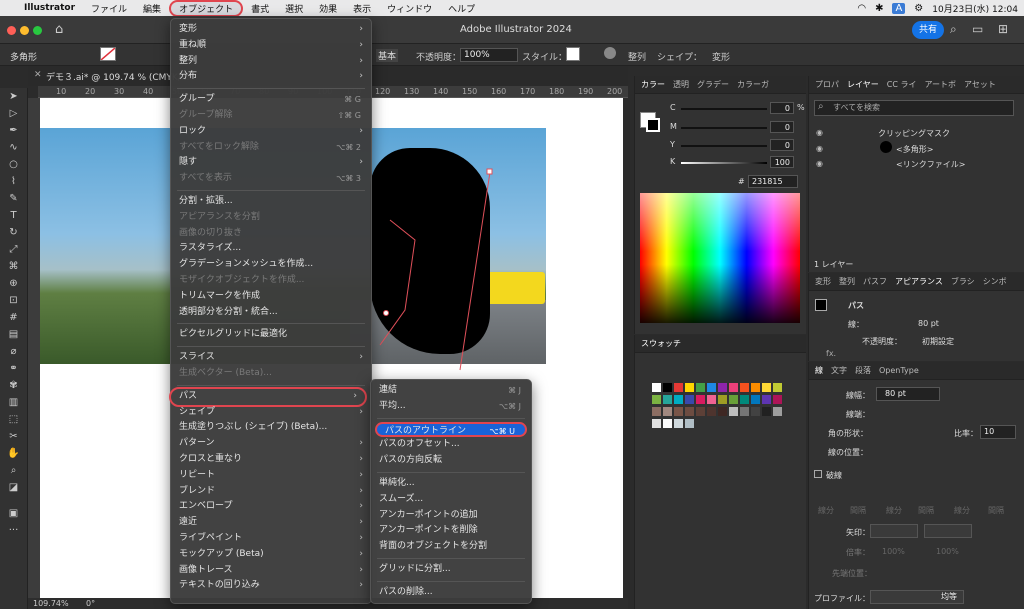 The image size is (1024, 609). Describe the element at coordinates (1003, 29) in the screenshot. I see `arrange-icon: ⊞` at that location.